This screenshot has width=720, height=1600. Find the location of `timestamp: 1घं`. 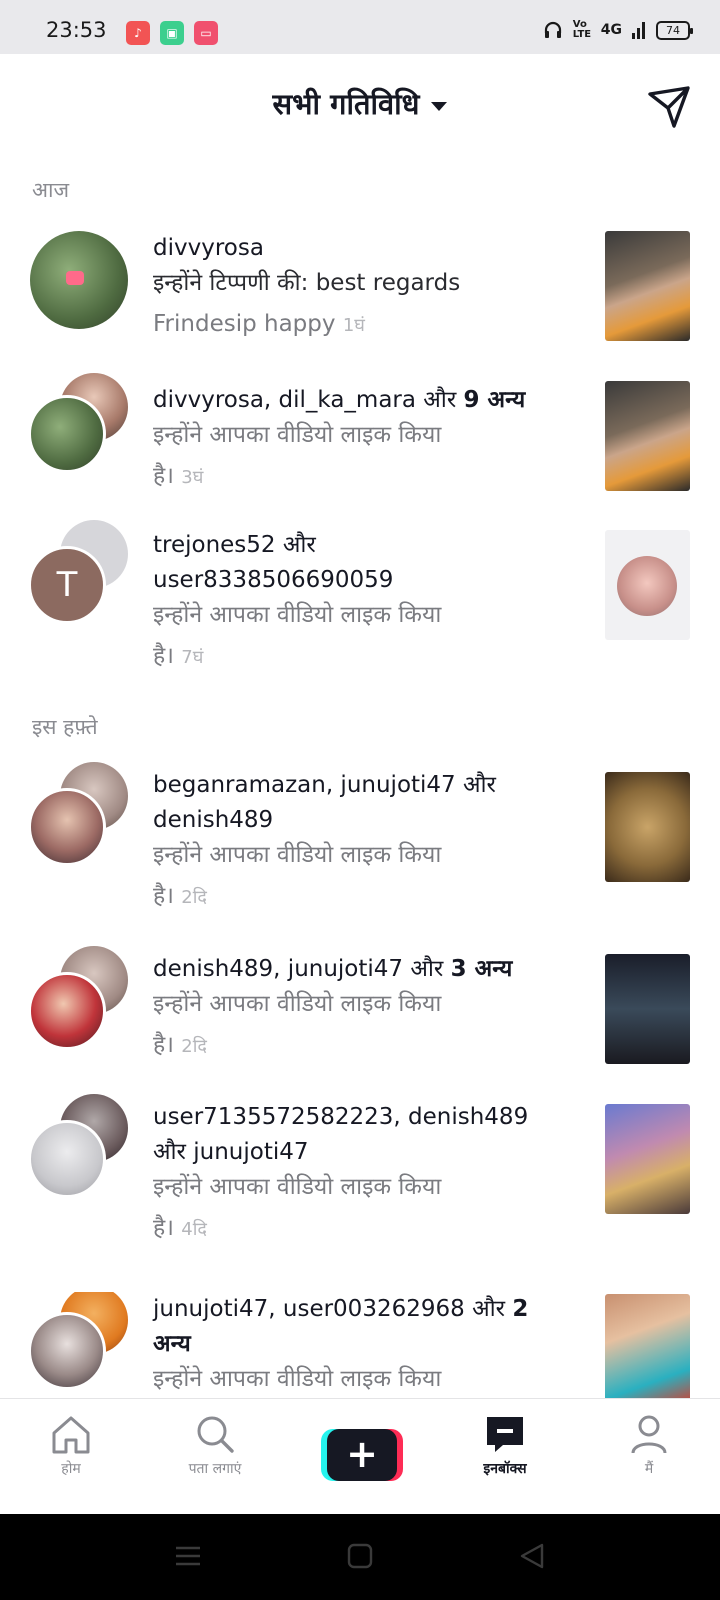

timestamp: 1घं is located at coordinates (353, 325).